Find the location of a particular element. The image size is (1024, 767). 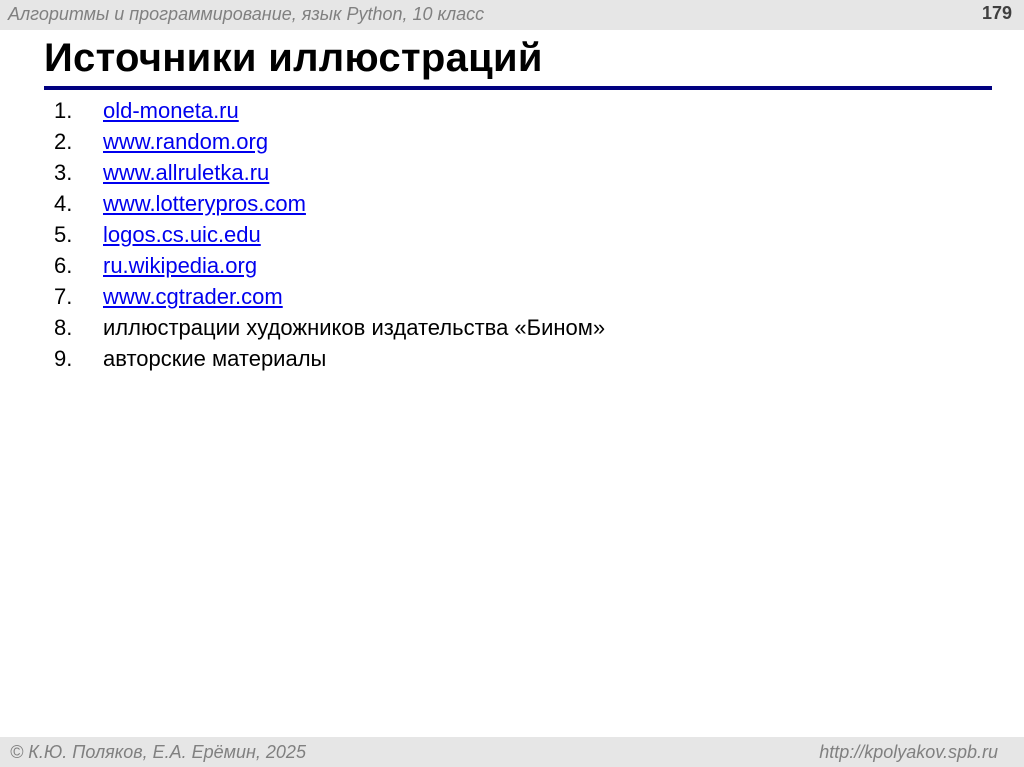

source-link: www.lotterypros.com is located at coordinates (204, 204).